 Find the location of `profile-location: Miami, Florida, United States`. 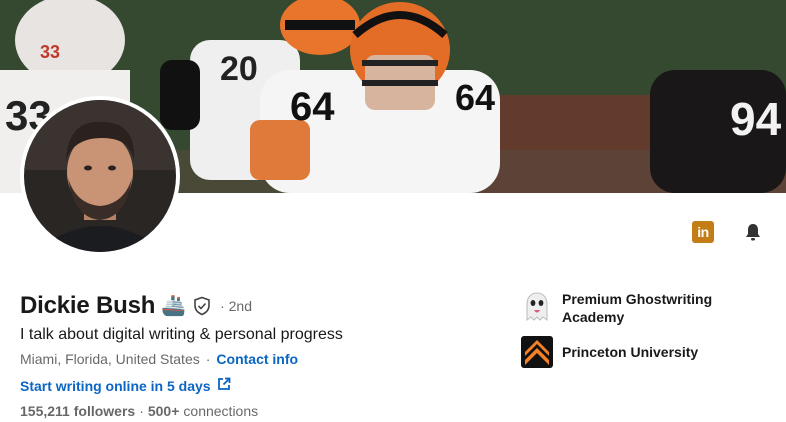

profile-location: Miami, Florida, United States is located at coordinates (110, 359).